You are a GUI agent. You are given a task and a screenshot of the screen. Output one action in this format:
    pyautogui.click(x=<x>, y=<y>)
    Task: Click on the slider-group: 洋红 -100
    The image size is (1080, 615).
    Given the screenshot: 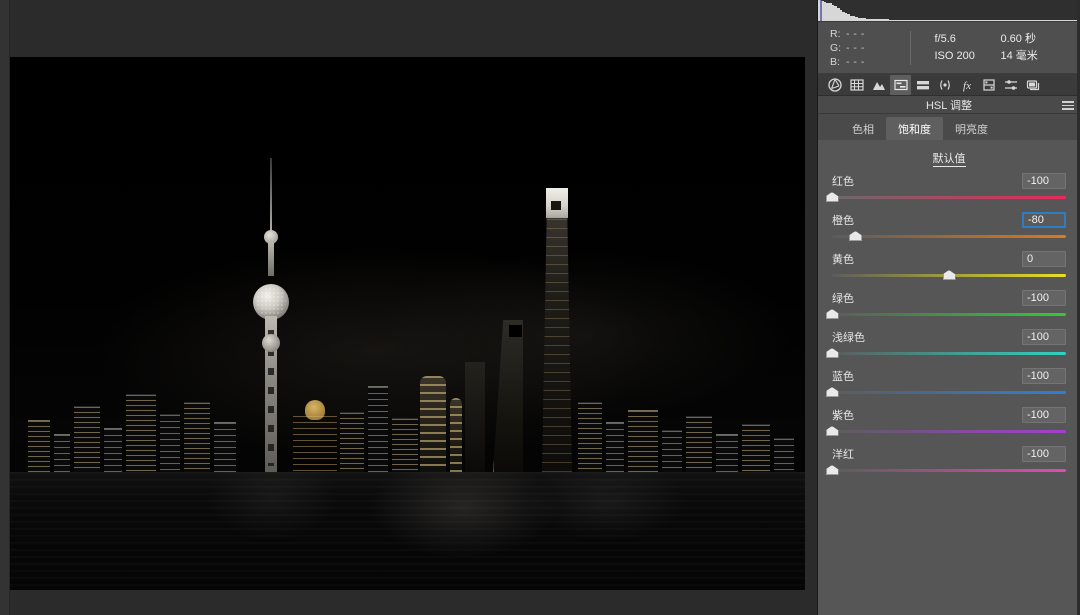 What is the action you would take?
    pyautogui.click(x=945, y=460)
    